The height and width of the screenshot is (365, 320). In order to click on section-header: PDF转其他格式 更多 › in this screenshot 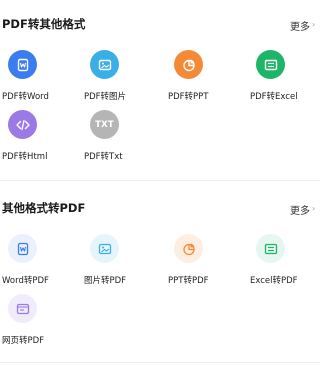, I will do `click(160, 24)`.